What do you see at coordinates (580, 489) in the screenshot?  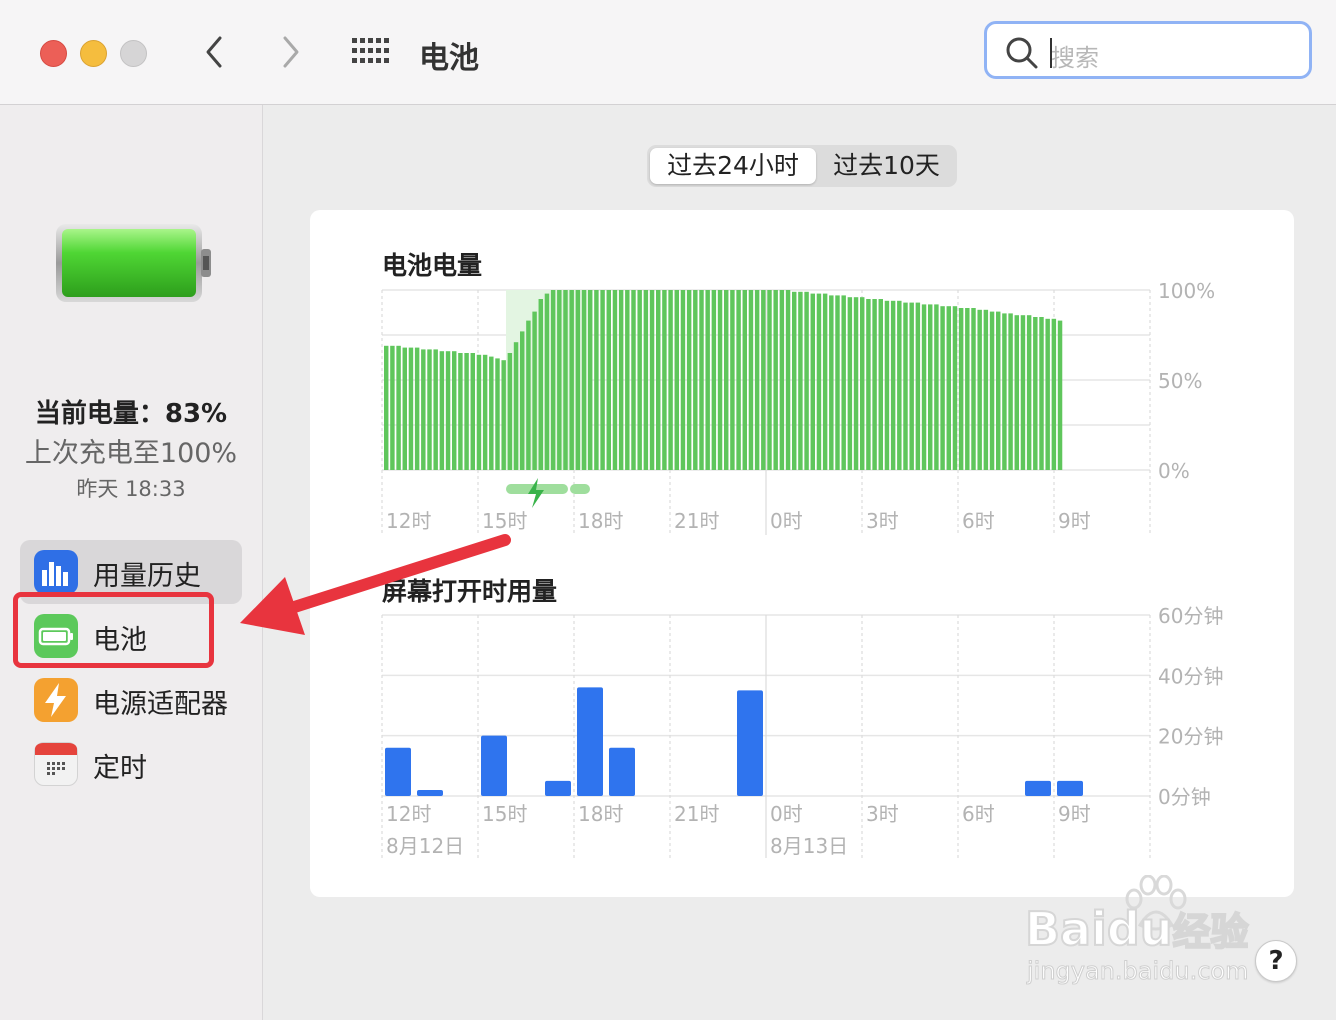 I see `charging-indicator-bar` at bounding box center [580, 489].